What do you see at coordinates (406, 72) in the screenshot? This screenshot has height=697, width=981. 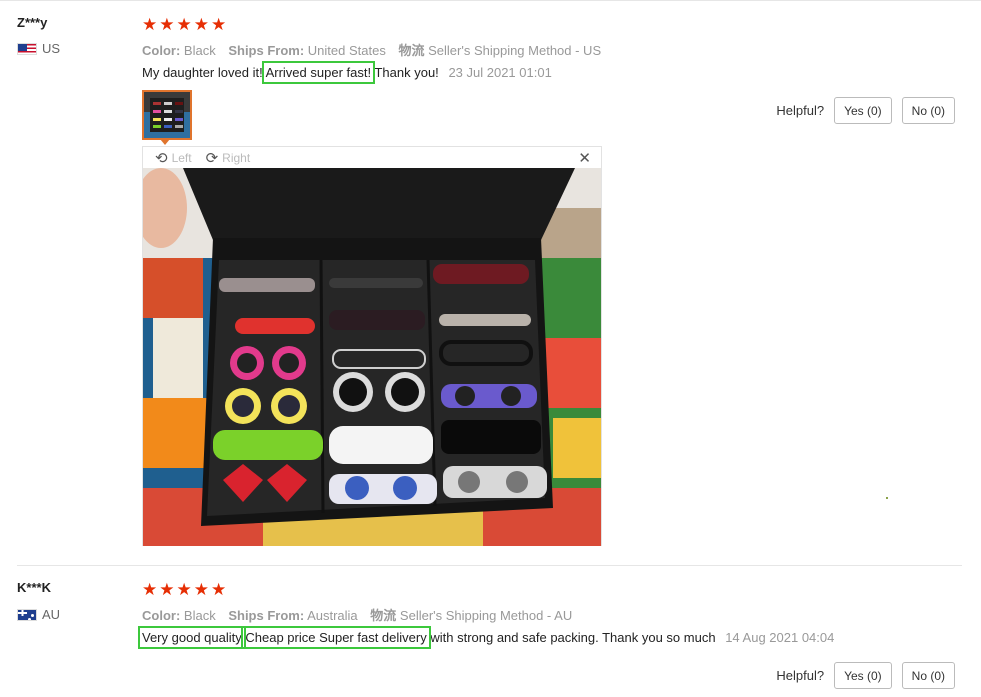 I see `review-text-part: Thank you!` at bounding box center [406, 72].